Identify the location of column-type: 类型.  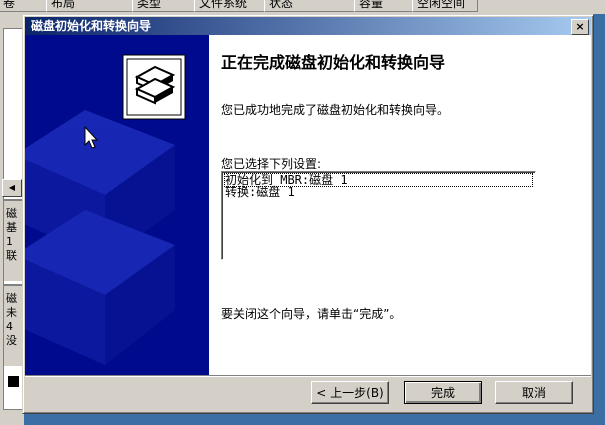
(164, 6).